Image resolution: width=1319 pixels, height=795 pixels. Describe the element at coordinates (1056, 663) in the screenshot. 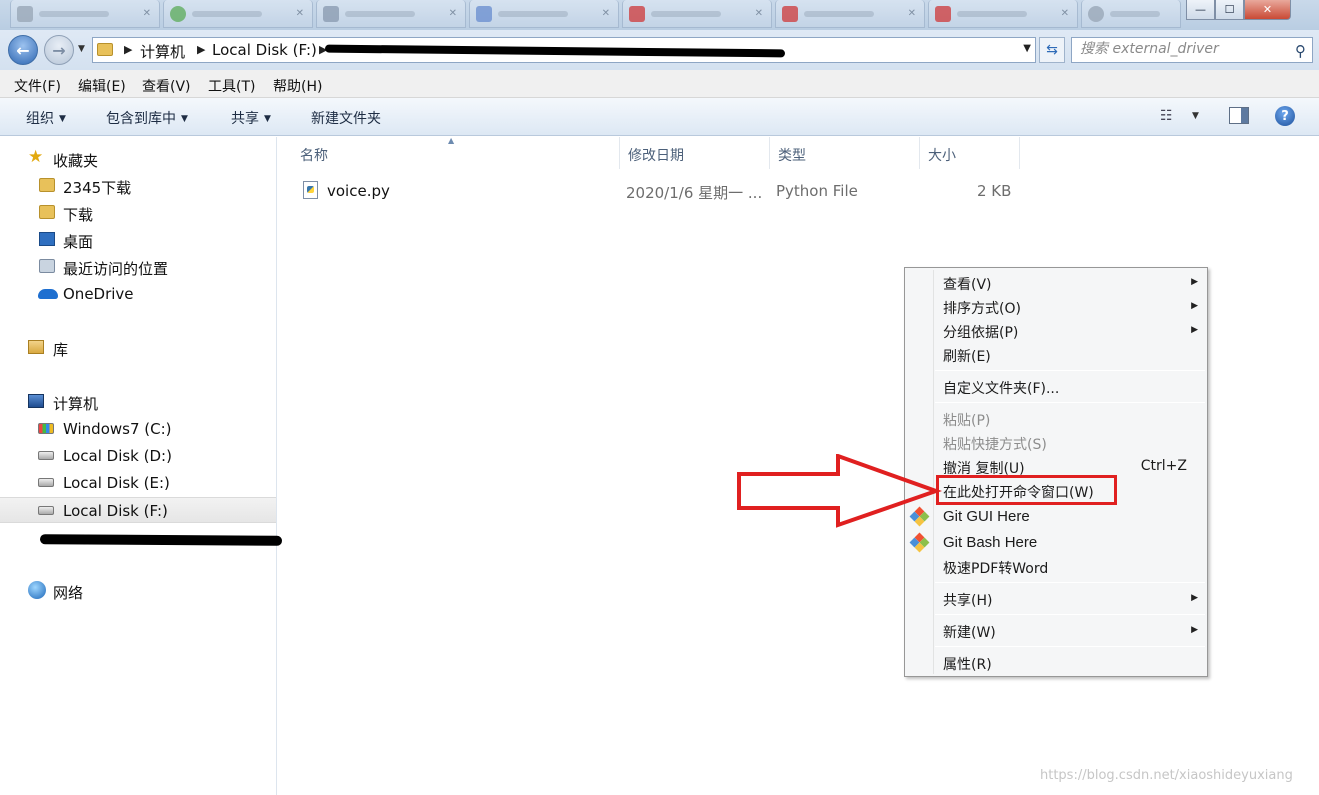

I see `menu-item-properties: 属性(R)` at that location.